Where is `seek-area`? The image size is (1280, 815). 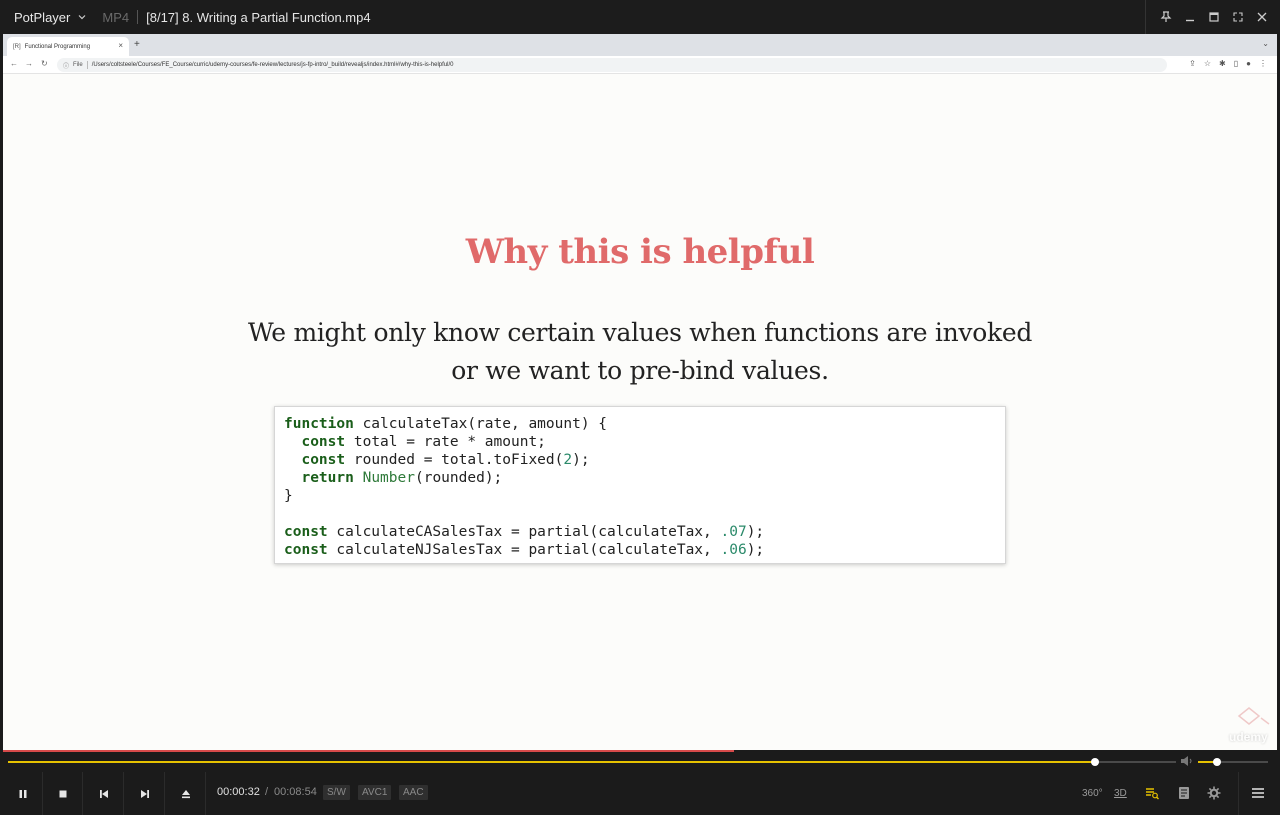 seek-area is located at coordinates (640, 761).